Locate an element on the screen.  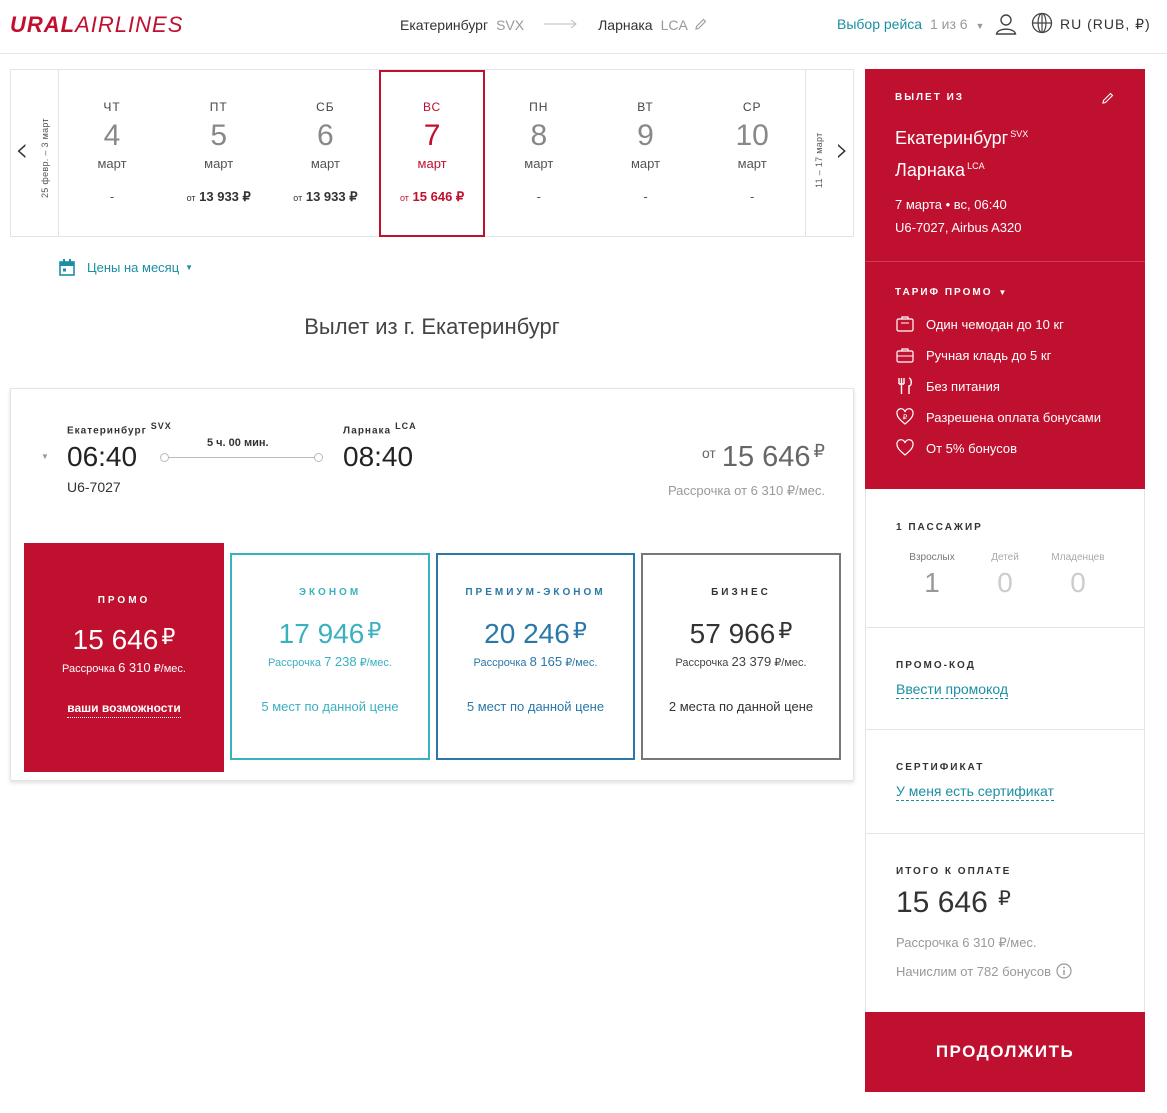
date-option: вт 9 март - is located at coordinates (646, 153).